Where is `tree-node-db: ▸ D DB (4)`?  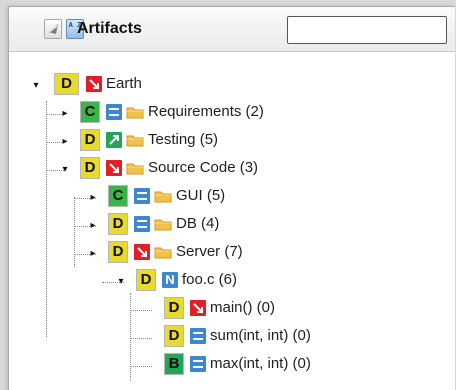
tree-node-db: ▸ D DB (4) is located at coordinates (232, 227).